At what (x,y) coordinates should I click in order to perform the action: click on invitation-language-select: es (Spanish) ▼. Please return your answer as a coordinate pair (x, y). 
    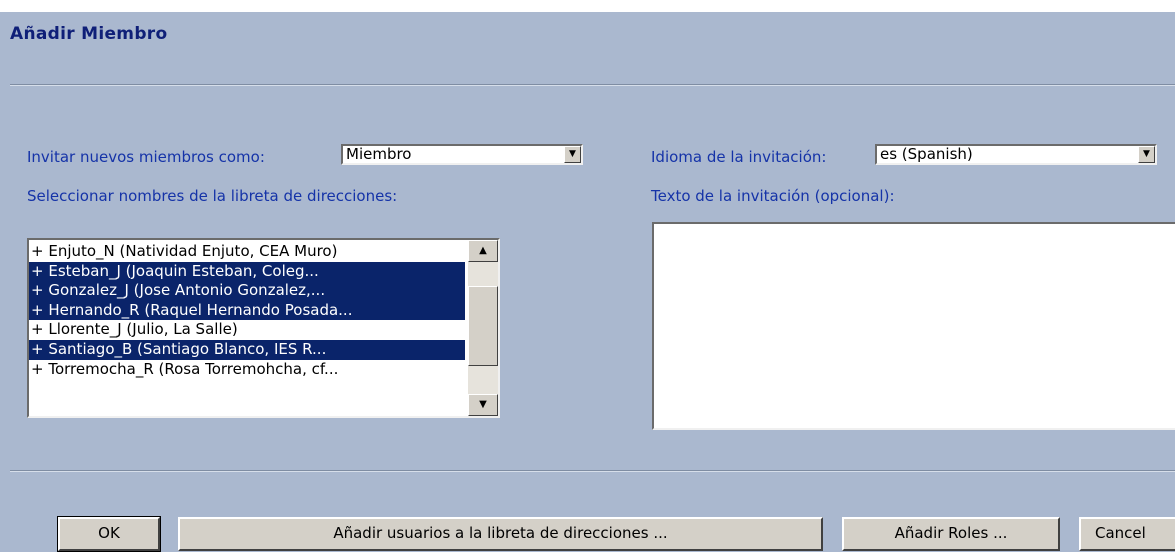
    Looking at the image, I should click on (1016, 154).